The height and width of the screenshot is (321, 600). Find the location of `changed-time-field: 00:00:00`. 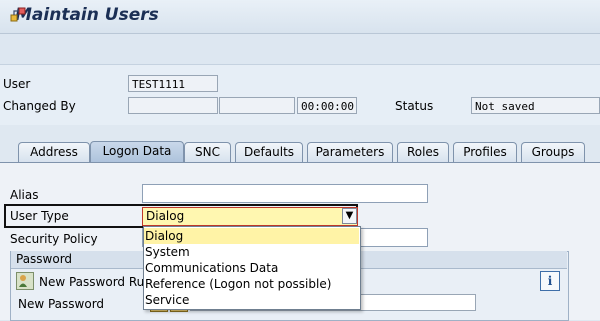

changed-time-field: 00:00:00 is located at coordinates (327, 105).